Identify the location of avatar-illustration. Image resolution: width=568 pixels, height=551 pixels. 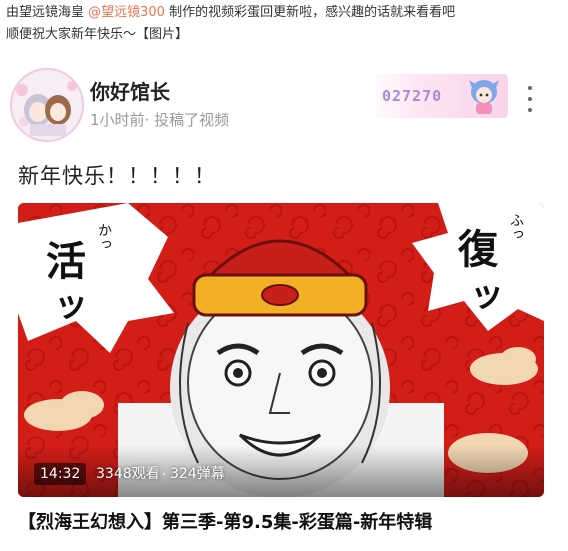
(47, 105).